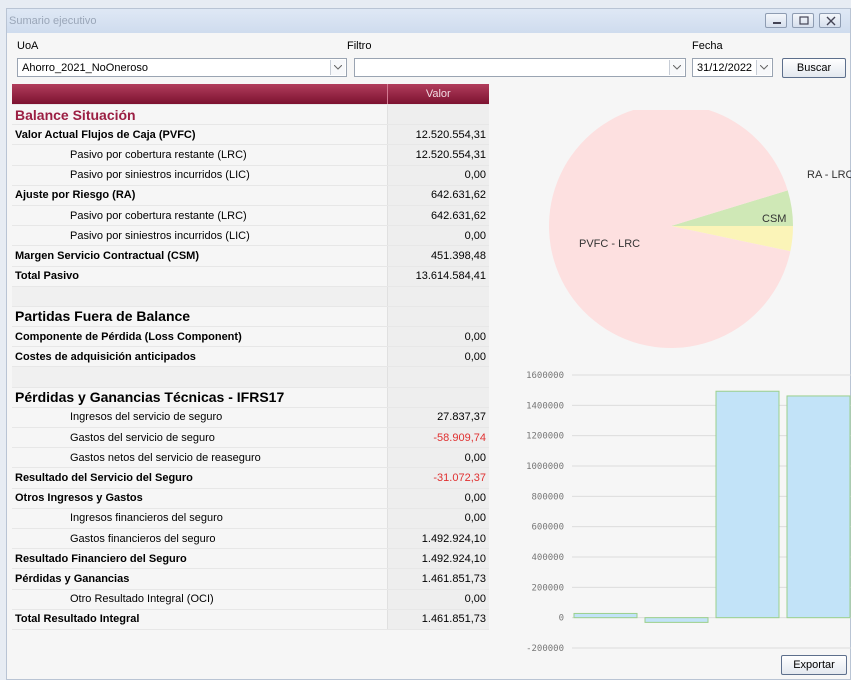  I want to click on table-row: Balance Situación, so click(250, 115).